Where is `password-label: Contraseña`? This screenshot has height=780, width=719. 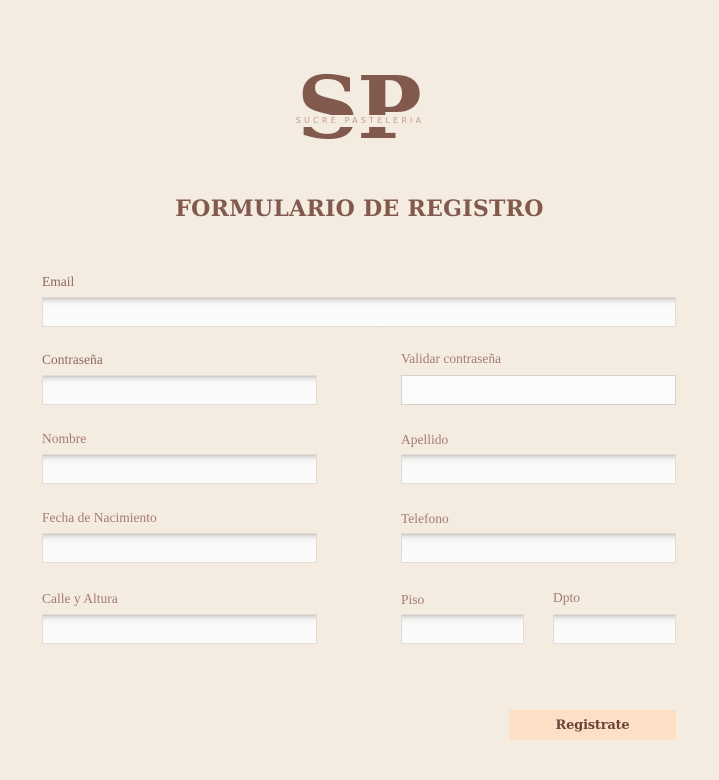
password-label: Contraseña is located at coordinates (72, 359).